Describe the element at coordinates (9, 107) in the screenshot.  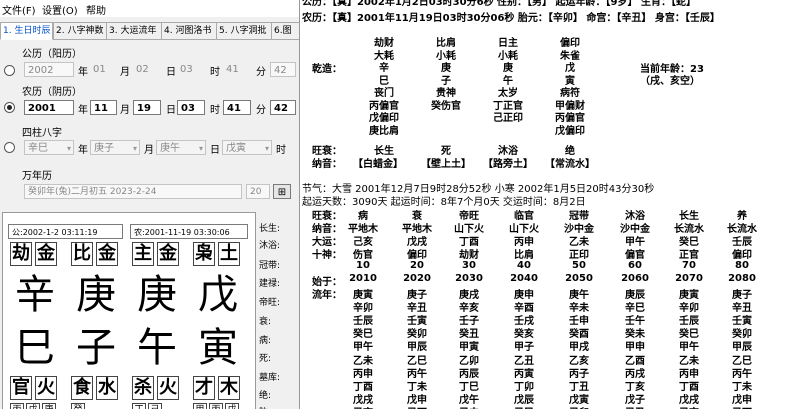
I see `lunar-radio` at that location.